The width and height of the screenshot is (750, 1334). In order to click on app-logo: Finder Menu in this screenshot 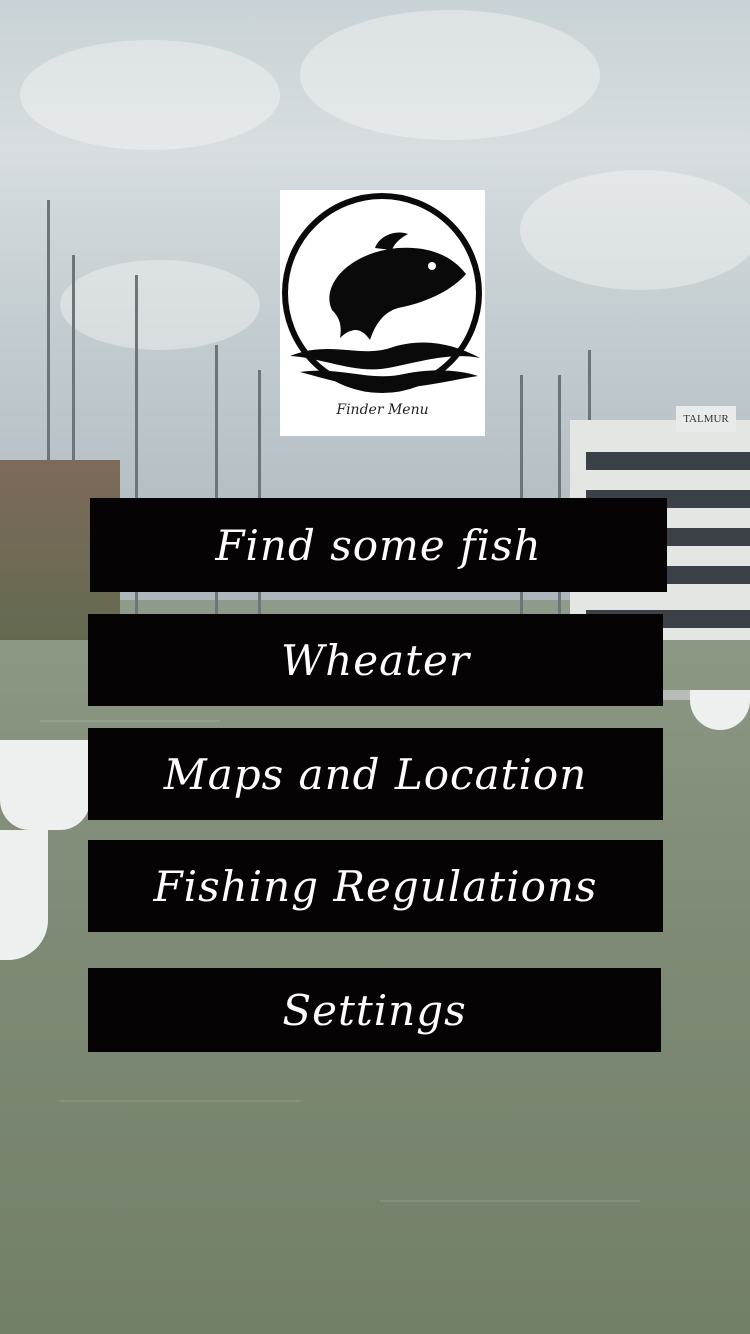, I will do `click(382, 313)`.